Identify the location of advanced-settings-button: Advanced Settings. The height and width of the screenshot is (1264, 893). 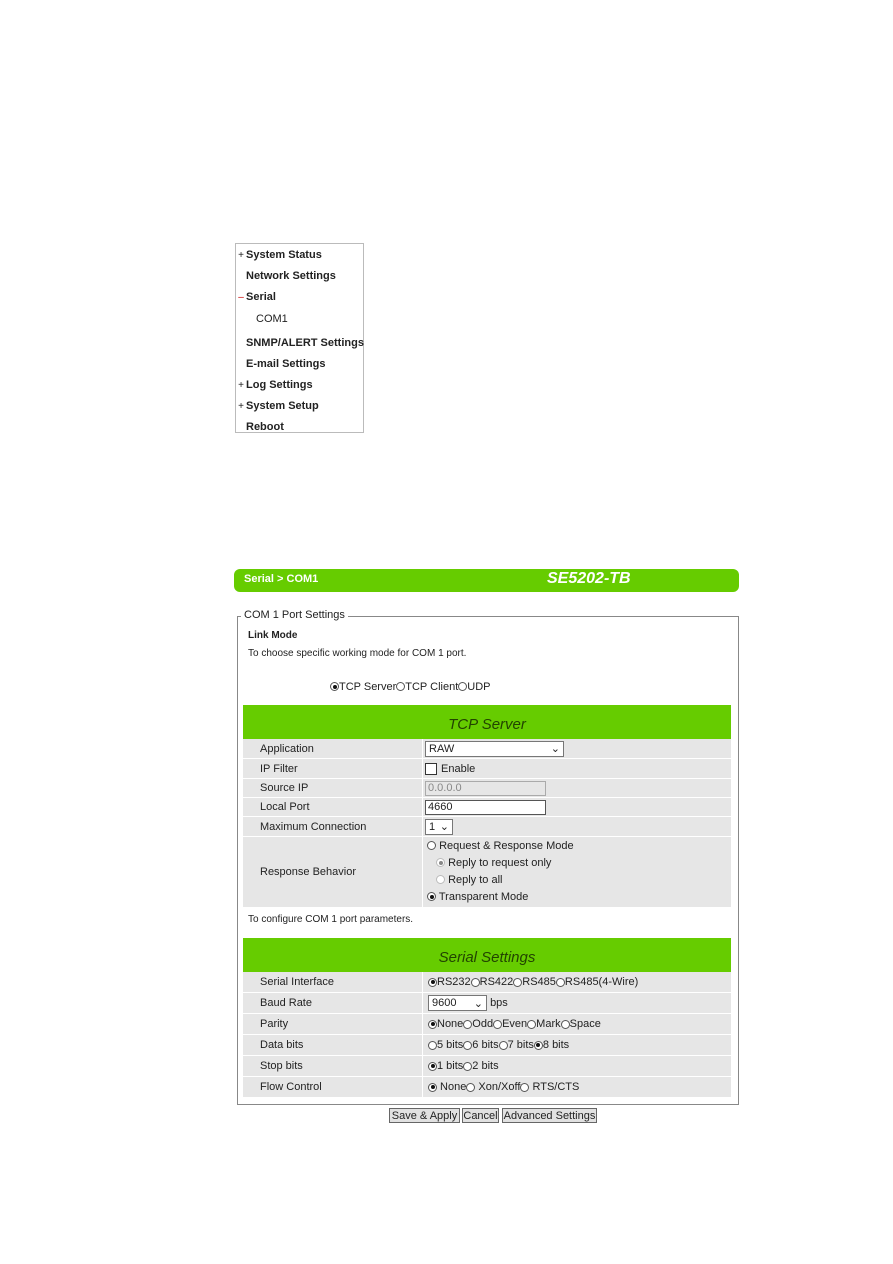
(549, 1115).